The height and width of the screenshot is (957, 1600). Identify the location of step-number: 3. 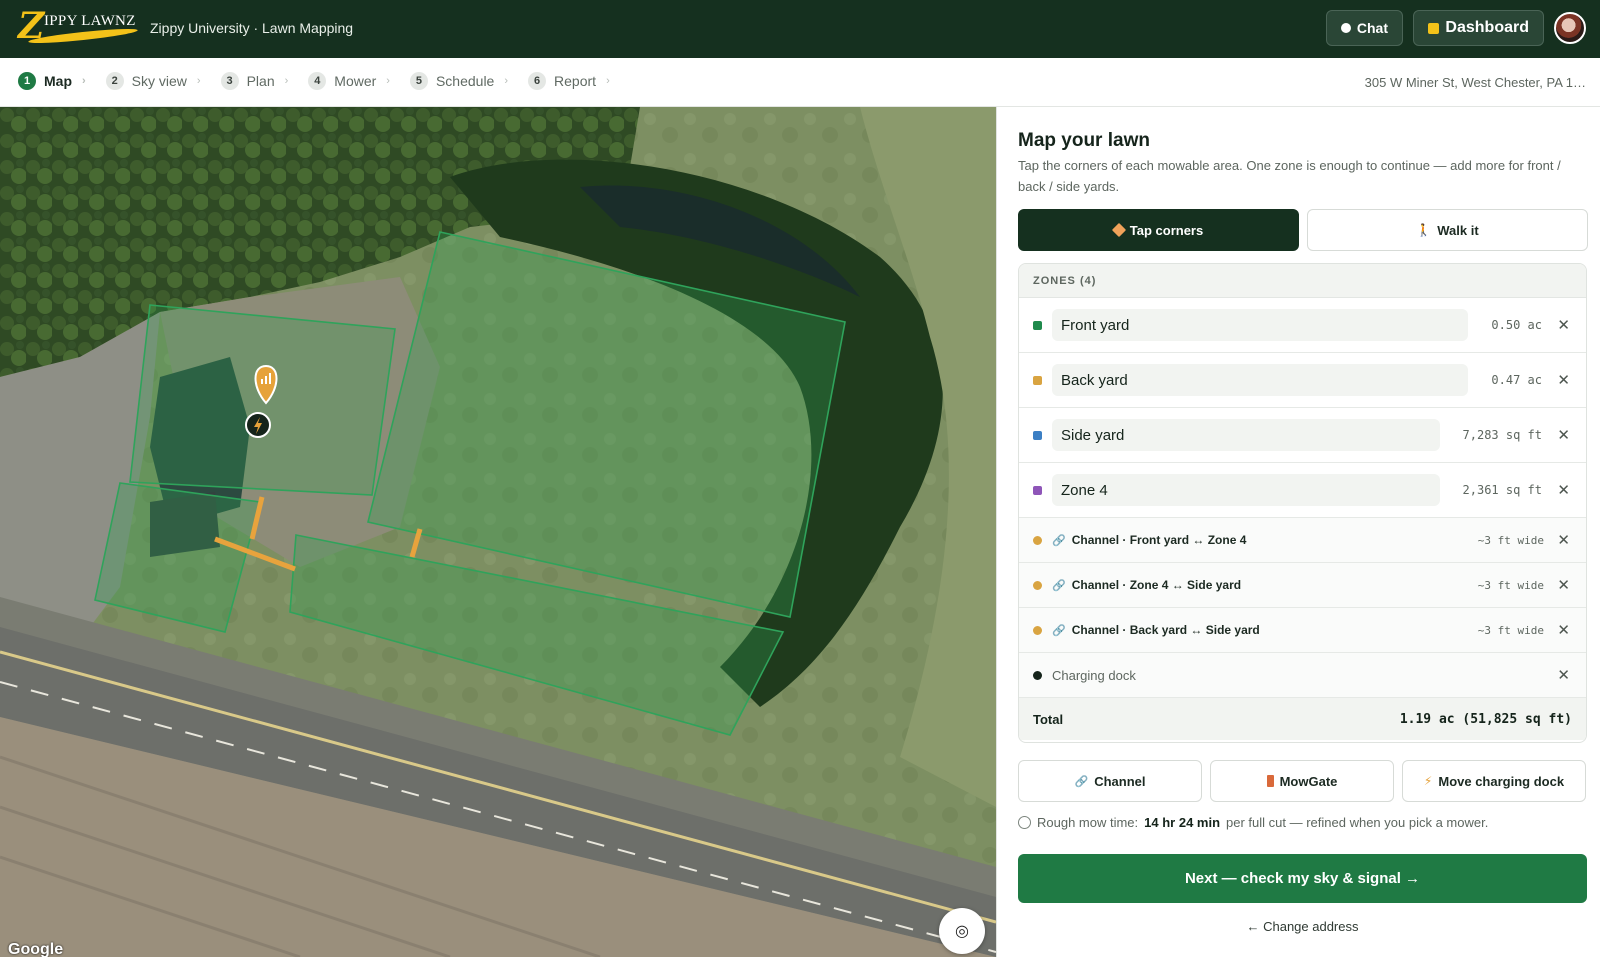
(229, 81).